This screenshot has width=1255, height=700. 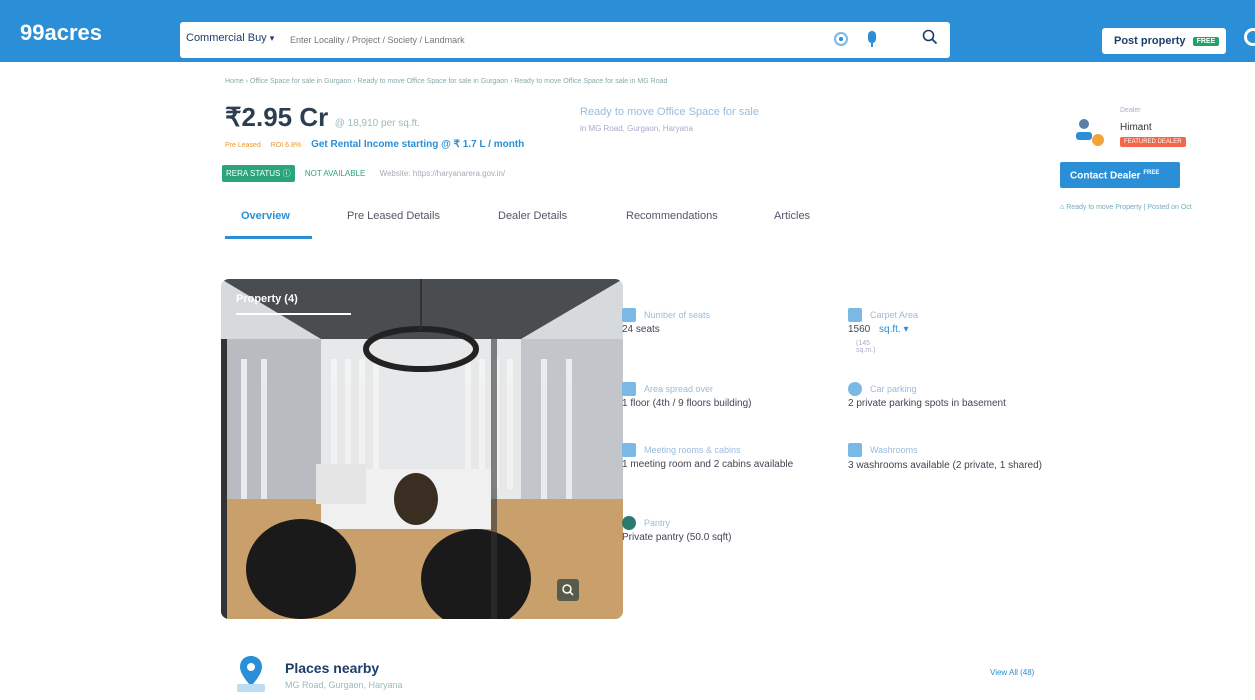 What do you see at coordinates (286, 145) in the screenshot?
I see `roi-tag: ROI 6.8%` at bounding box center [286, 145].